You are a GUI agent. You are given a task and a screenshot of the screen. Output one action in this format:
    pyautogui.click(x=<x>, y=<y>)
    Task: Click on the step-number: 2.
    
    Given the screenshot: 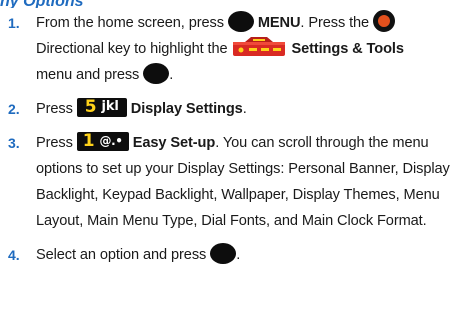 What is the action you would take?
    pyautogui.click(x=14, y=109)
    